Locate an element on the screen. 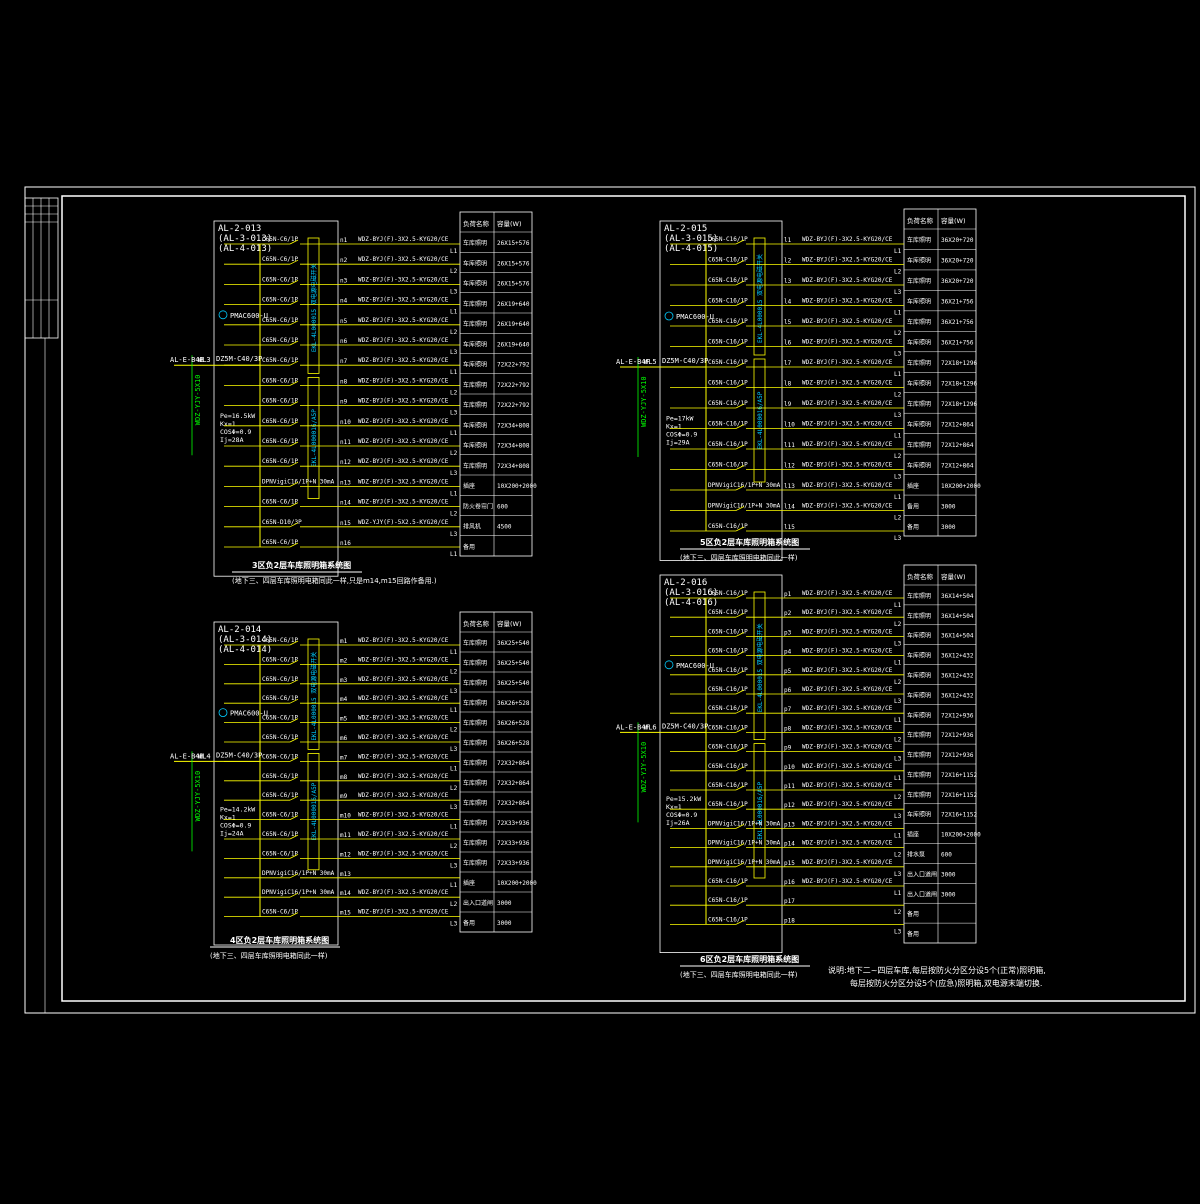 This screenshot has height=1204, width=1200. cable-spec: WDZ-YJY(F)-5X2.5-KYG20/CE is located at coordinates (403, 522).